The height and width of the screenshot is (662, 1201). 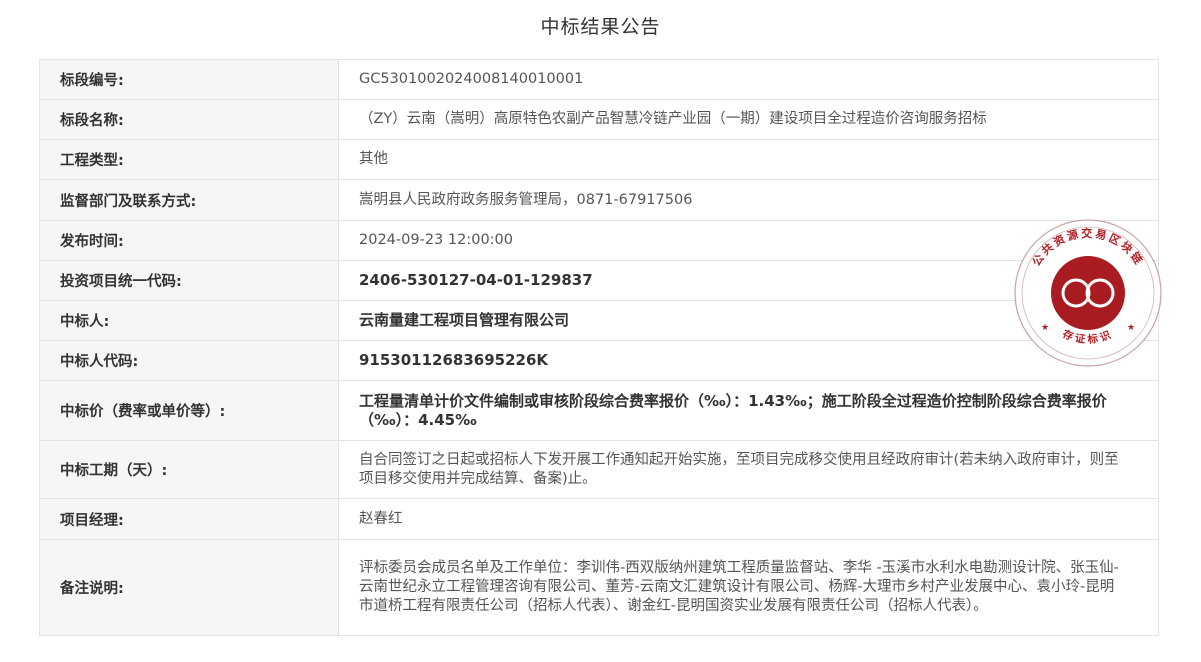 What do you see at coordinates (600, 27) in the screenshot?
I see `page-title: 中标结果公告` at bounding box center [600, 27].